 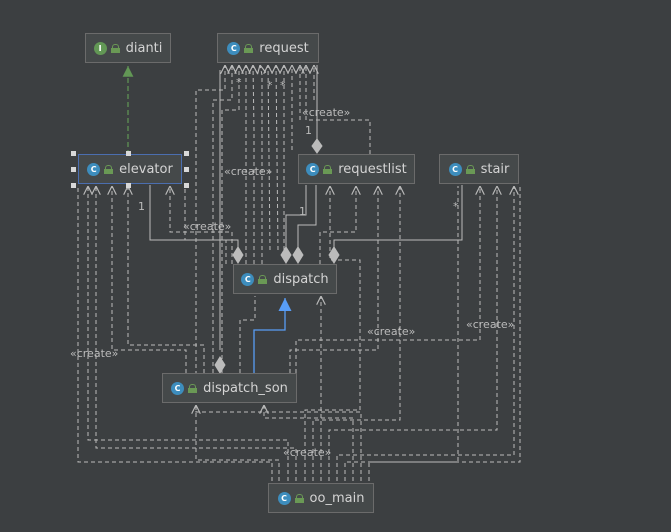 I want to click on class-node-dispatch: C dispatch, so click(x=285, y=279).